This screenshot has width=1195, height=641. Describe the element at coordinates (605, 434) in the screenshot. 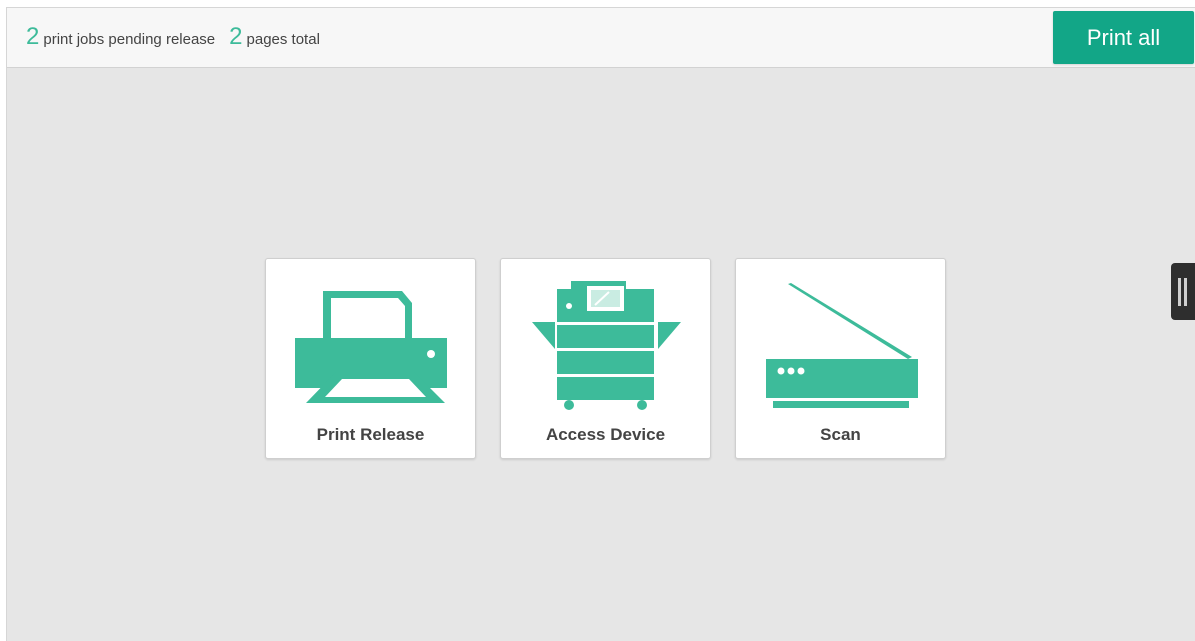

I see `access-device-label: Access Device` at that location.